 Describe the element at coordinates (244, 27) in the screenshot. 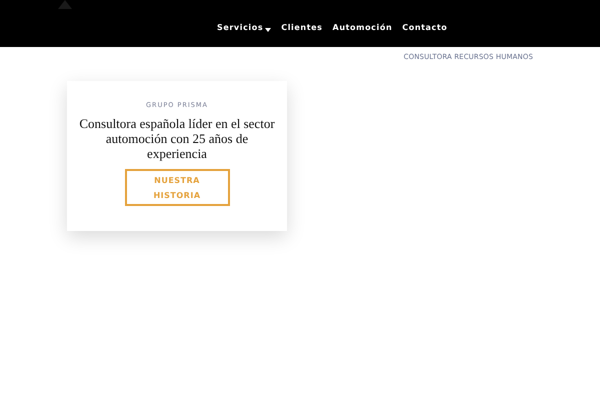

I see `nav-link: Servicios` at that location.